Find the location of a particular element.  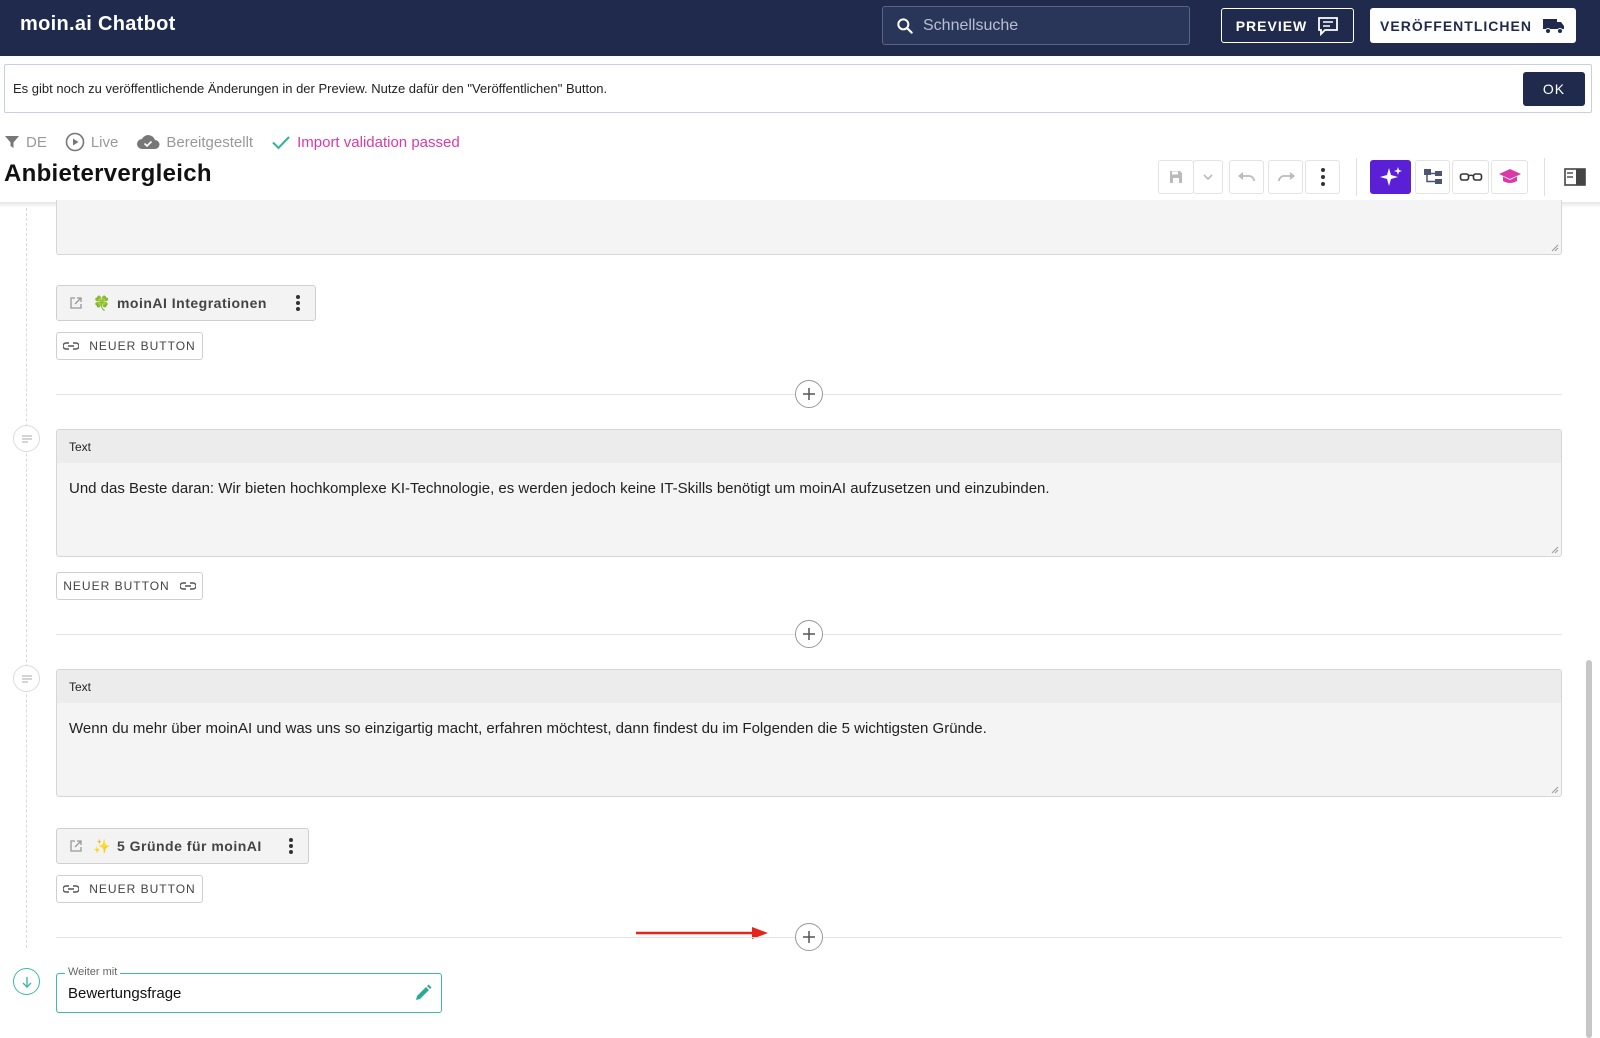

truck-icon is located at coordinates (1553, 26).